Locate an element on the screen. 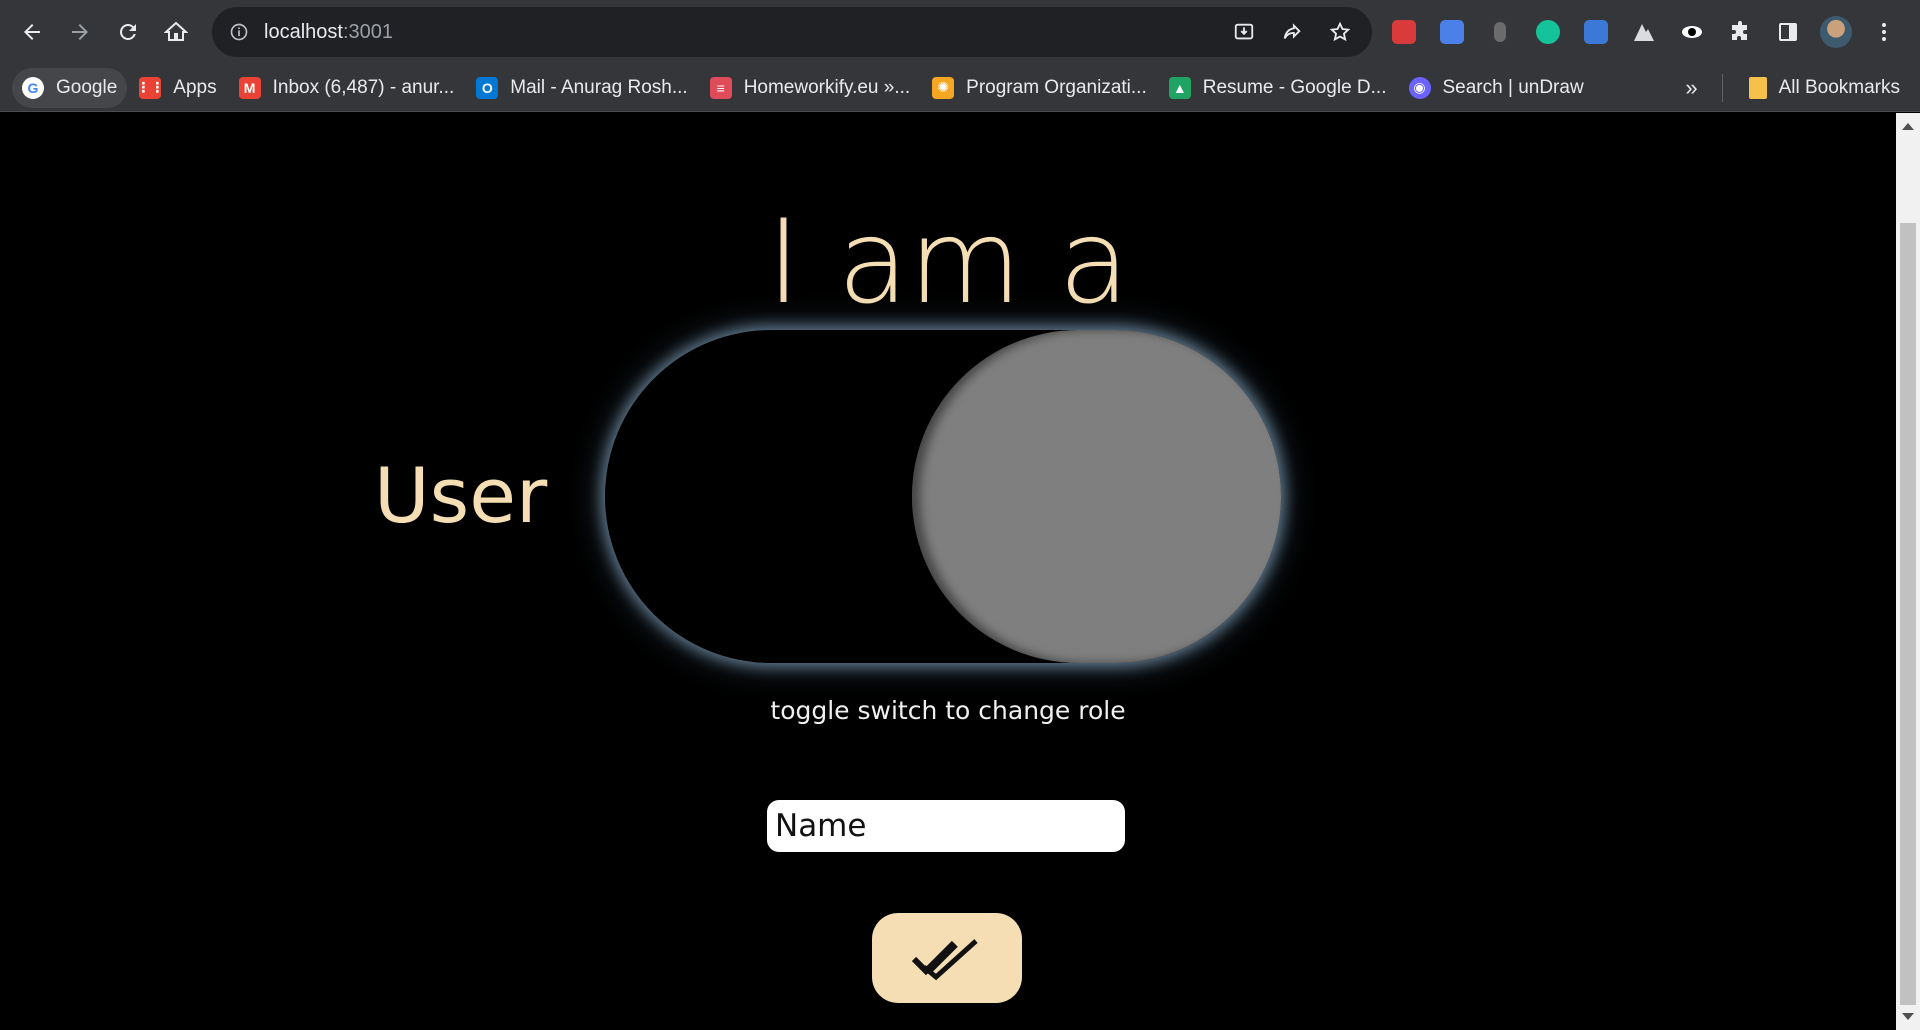 Image resolution: width=1920 pixels, height=1030 pixels. extension-mouse-icon is located at coordinates (1500, 32).